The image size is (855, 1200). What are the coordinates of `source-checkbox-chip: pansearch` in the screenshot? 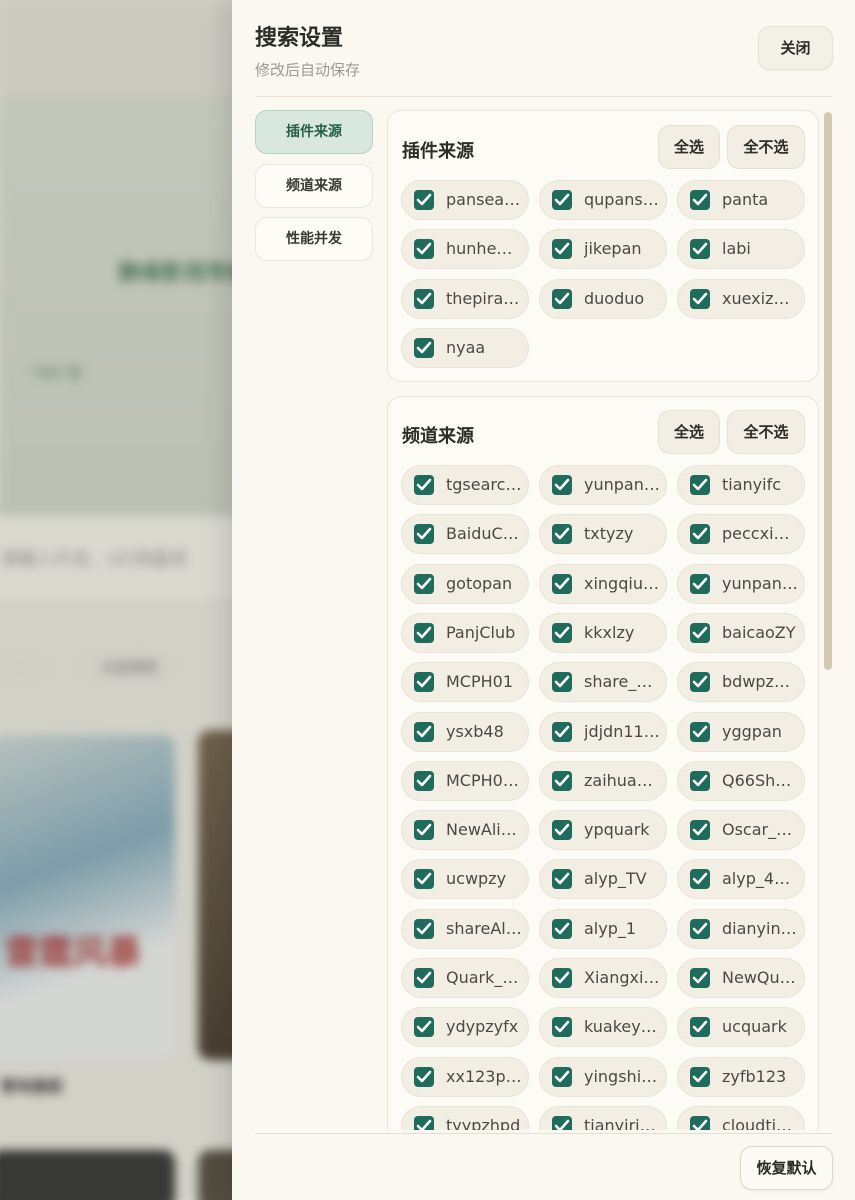 It's located at (465, 200).